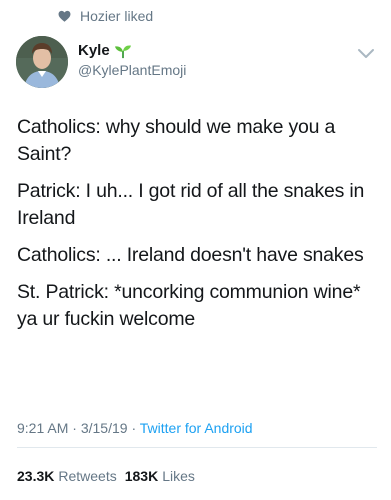 Image resolution: width=391 pixels, height=500 pixels. I want to click on divider, so click(197, 447).